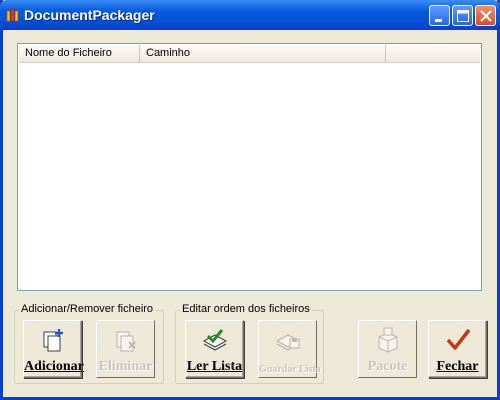 The image size is (500, 400). I want to click on package-icon, so click(388, 340).